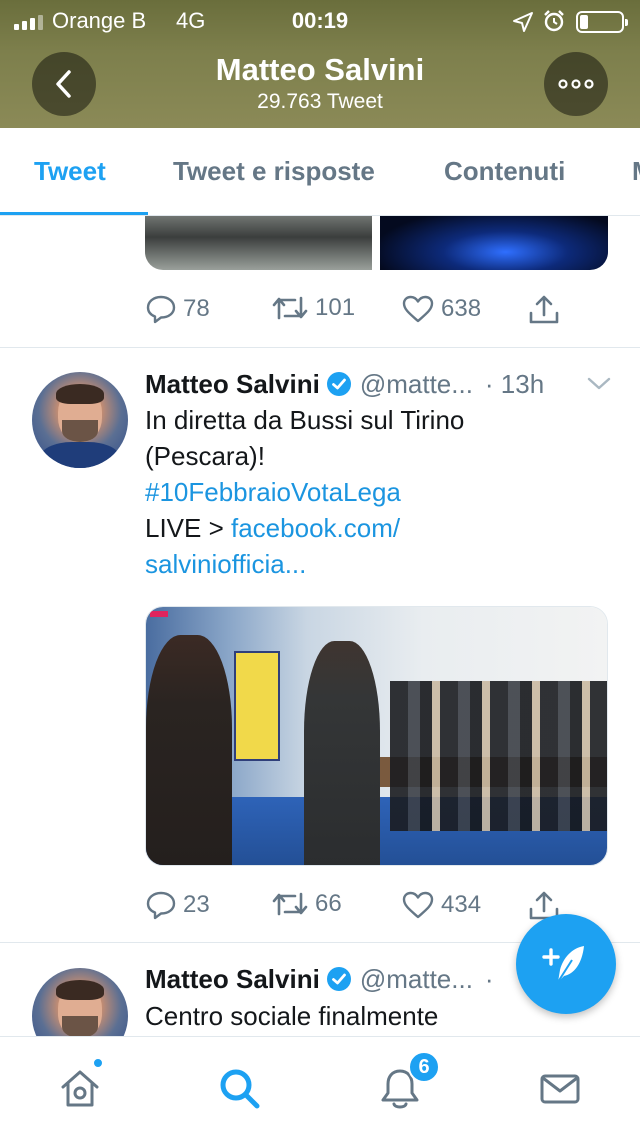  I want to click on nav-messages, so click(560, 1089).